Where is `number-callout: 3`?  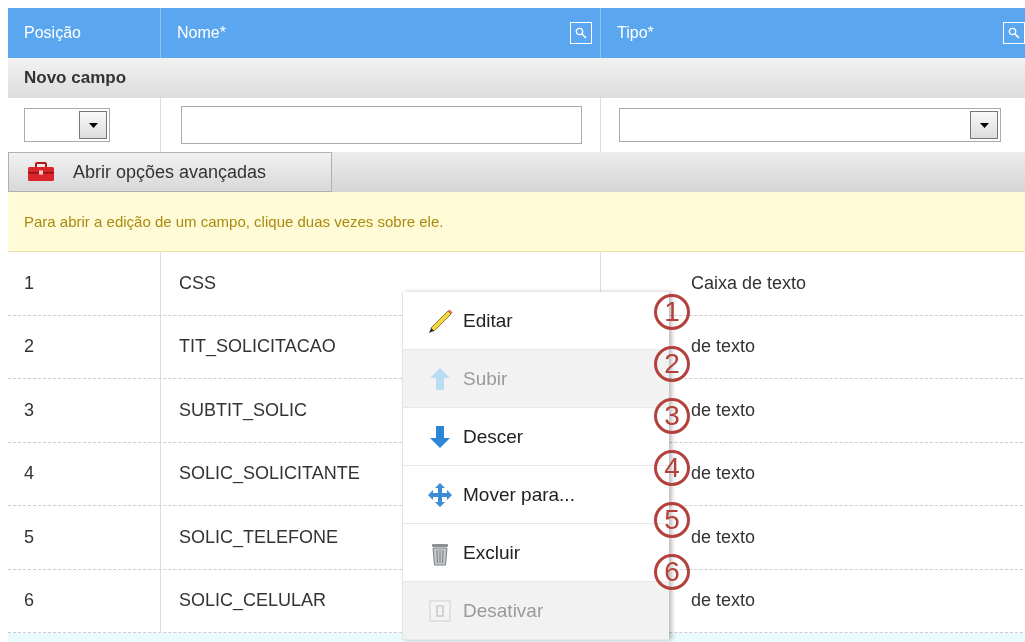 number-callout: 3 is located at coordinates (672, 416).